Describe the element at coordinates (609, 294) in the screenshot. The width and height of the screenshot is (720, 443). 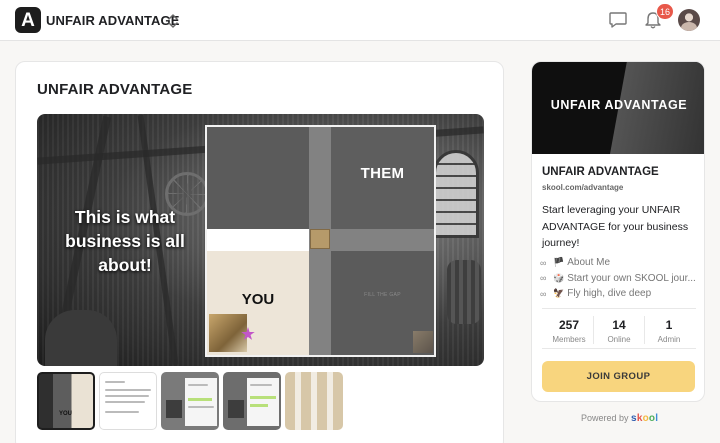
I see `link-label: Fly high, dive deep` at that location.